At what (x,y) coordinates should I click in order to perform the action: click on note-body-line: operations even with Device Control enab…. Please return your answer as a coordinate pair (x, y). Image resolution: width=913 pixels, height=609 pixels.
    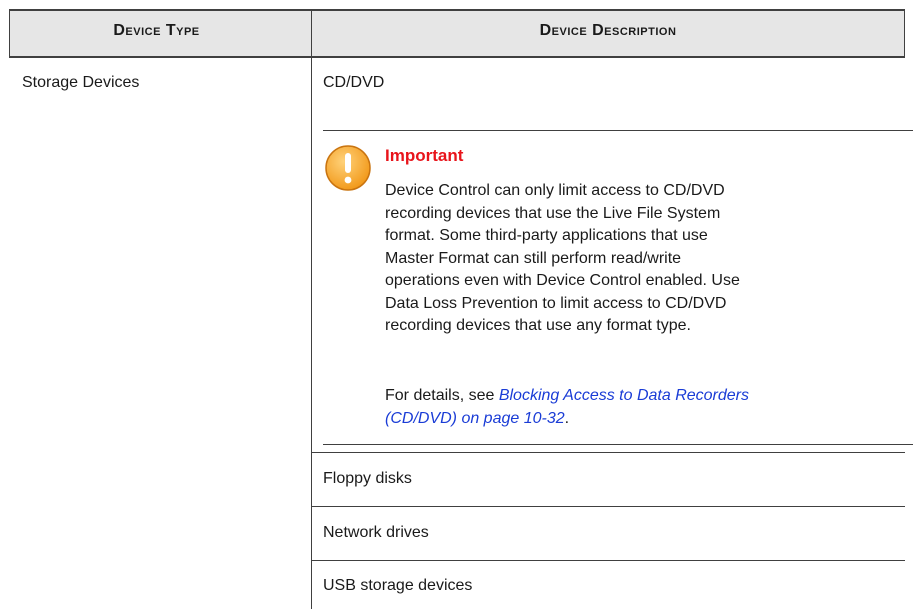
    Looking at the image, I should click on (562, 280).